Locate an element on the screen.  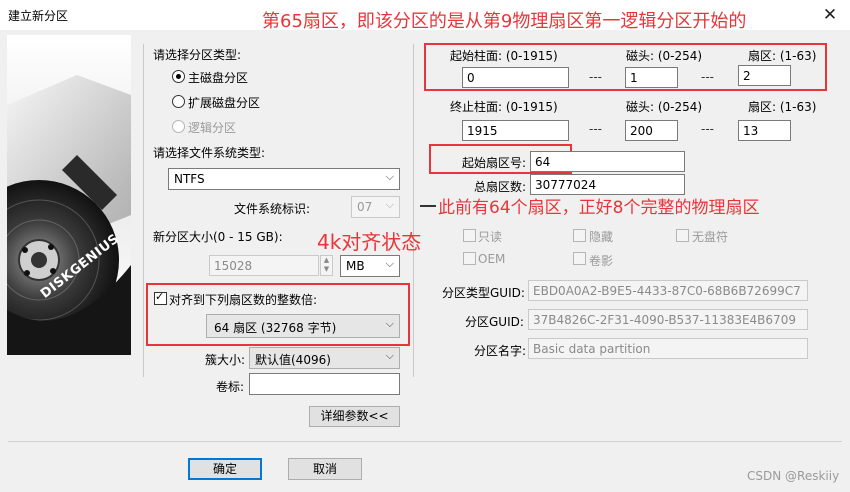
checkmark-icon: ✓ is located at coordinates (160, 296).